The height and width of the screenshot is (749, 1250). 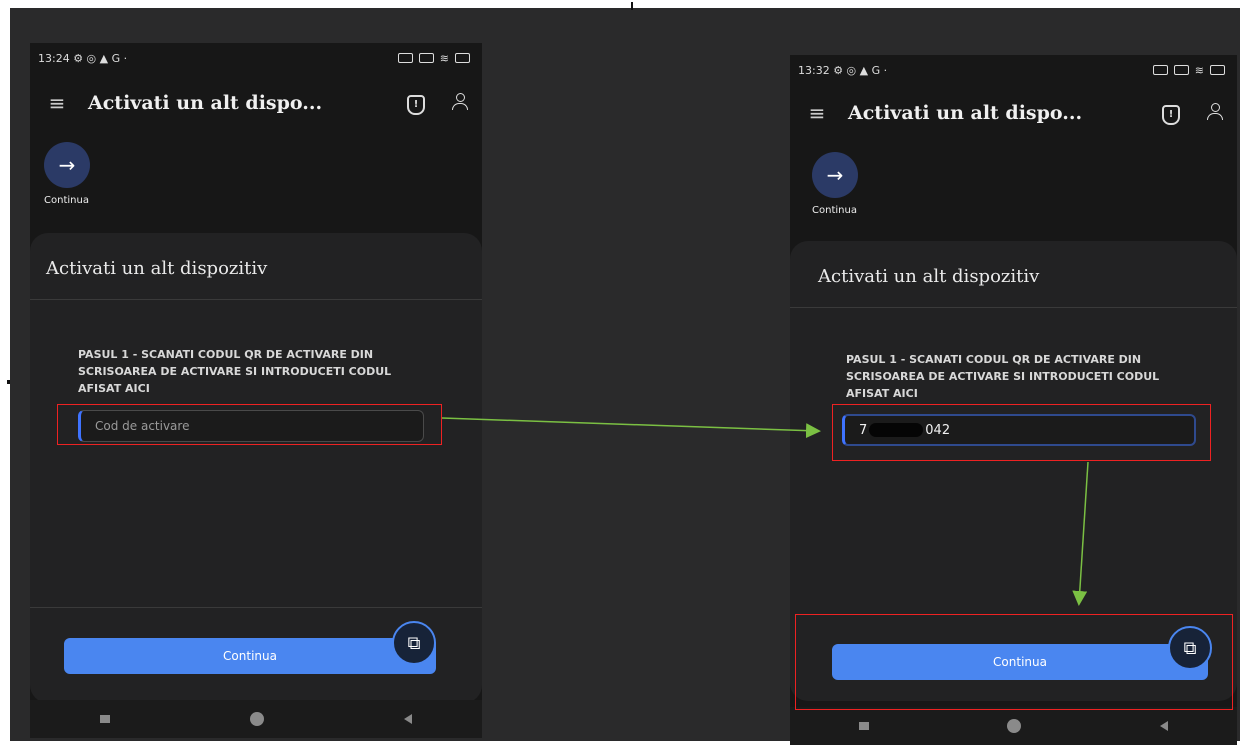 What do you see at coordinates (631, 428) in the screenshot?
I see `arrow-left-to-right` at bounding box center [631, 428].